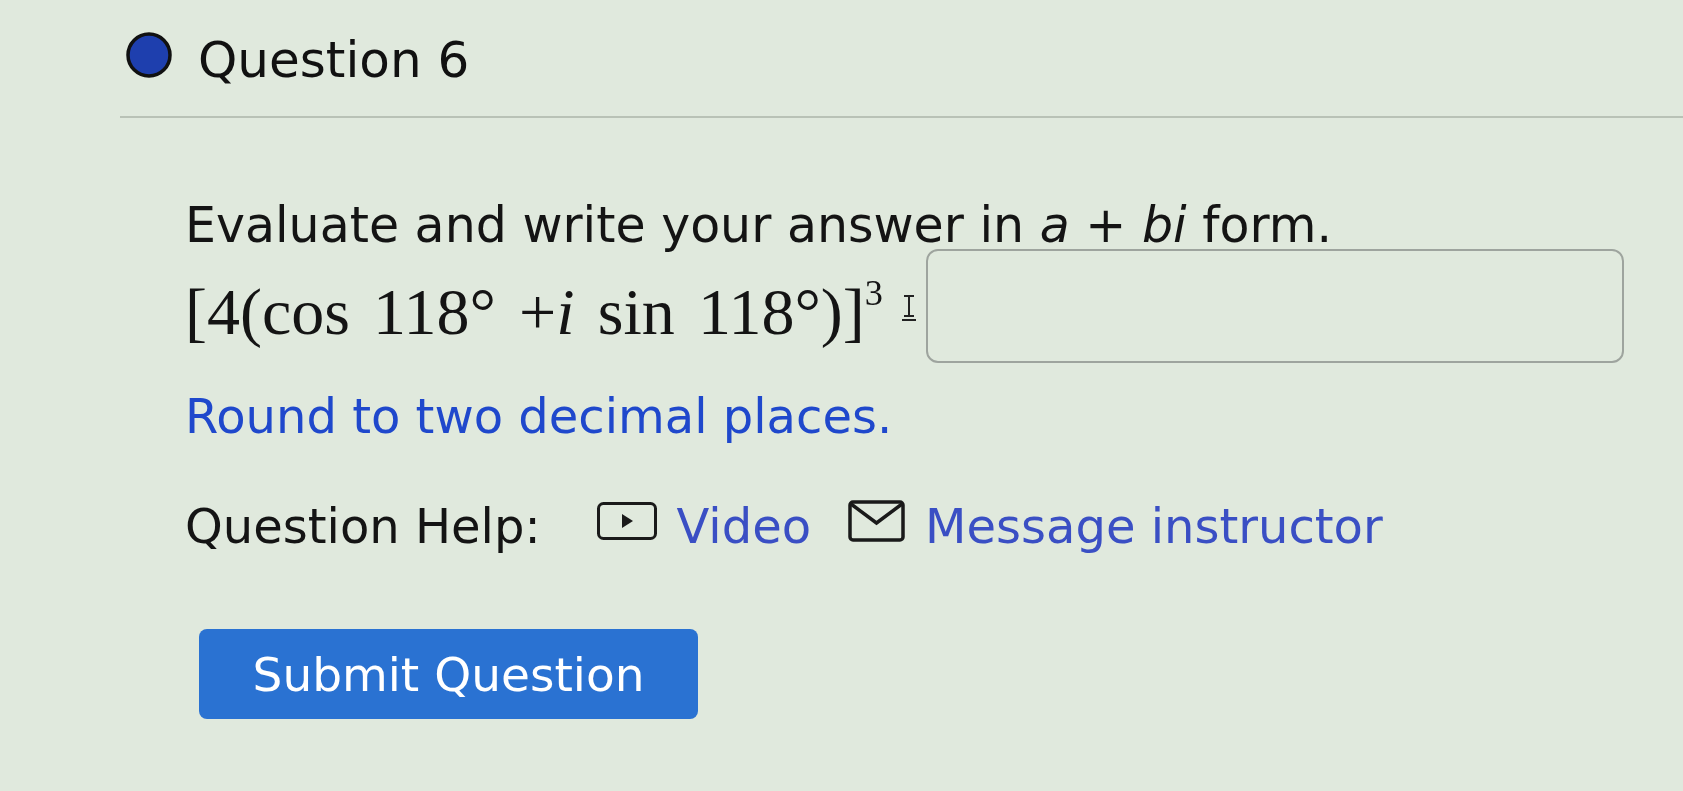 The width and height of the screenshot is (1683, 791). I want to click on status-dot-icon, so click(149, 55).